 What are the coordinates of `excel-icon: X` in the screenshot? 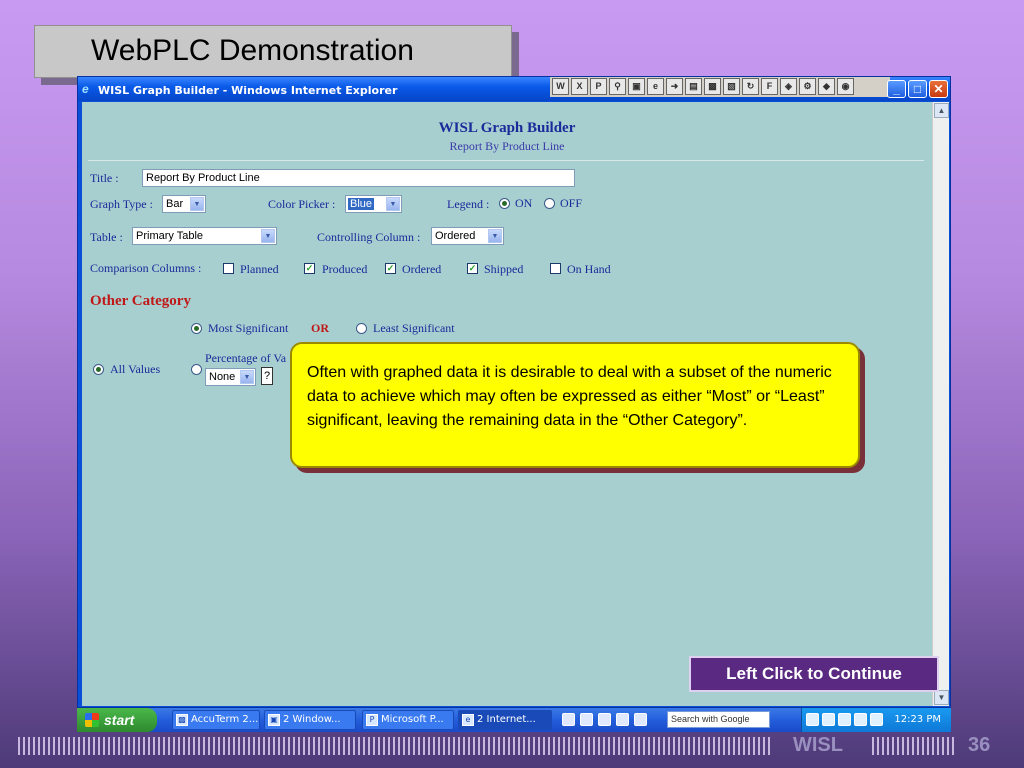 It's located at (579, 86).